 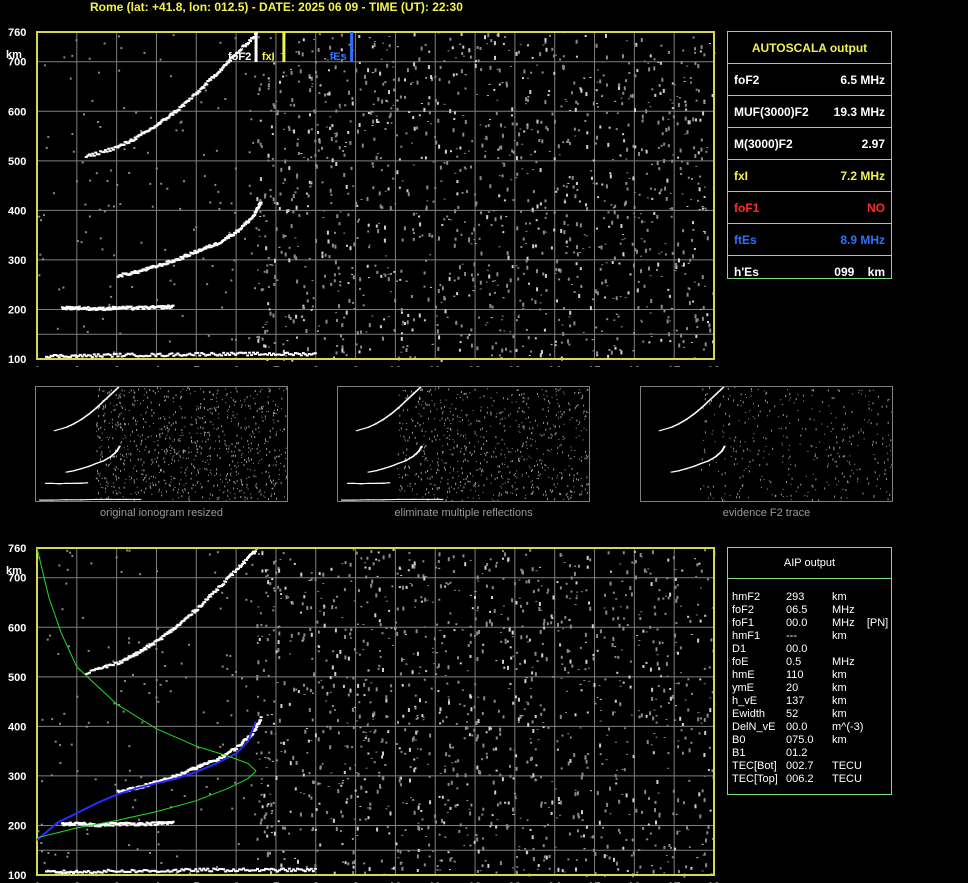 I want to click on autoscala-param-value: 19.3 MHz, so click(x=856, y=111).